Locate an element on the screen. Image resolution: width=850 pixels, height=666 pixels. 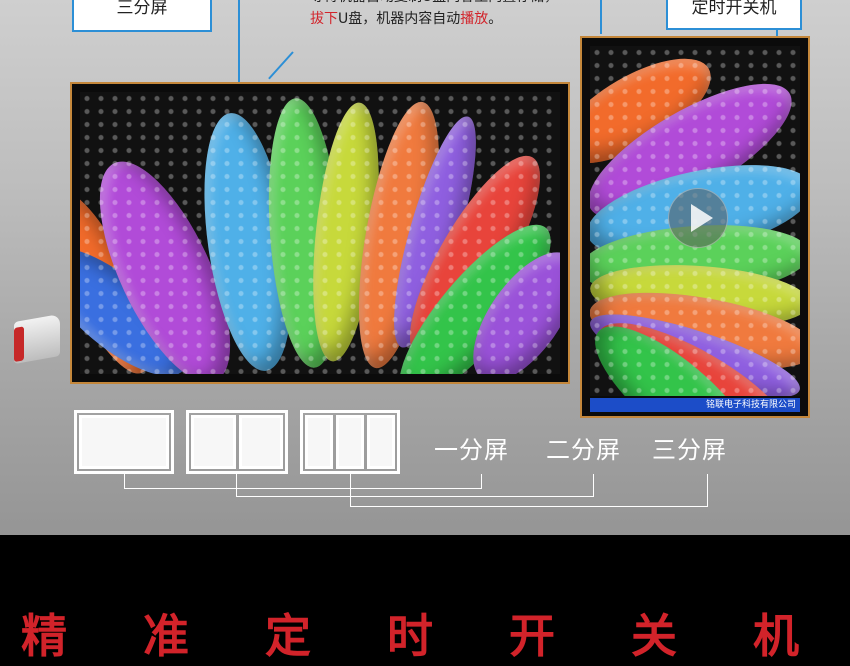
usb-note-line2: 拔下U盘，机器内容自动播放。 is located at coordinates (460, 19).